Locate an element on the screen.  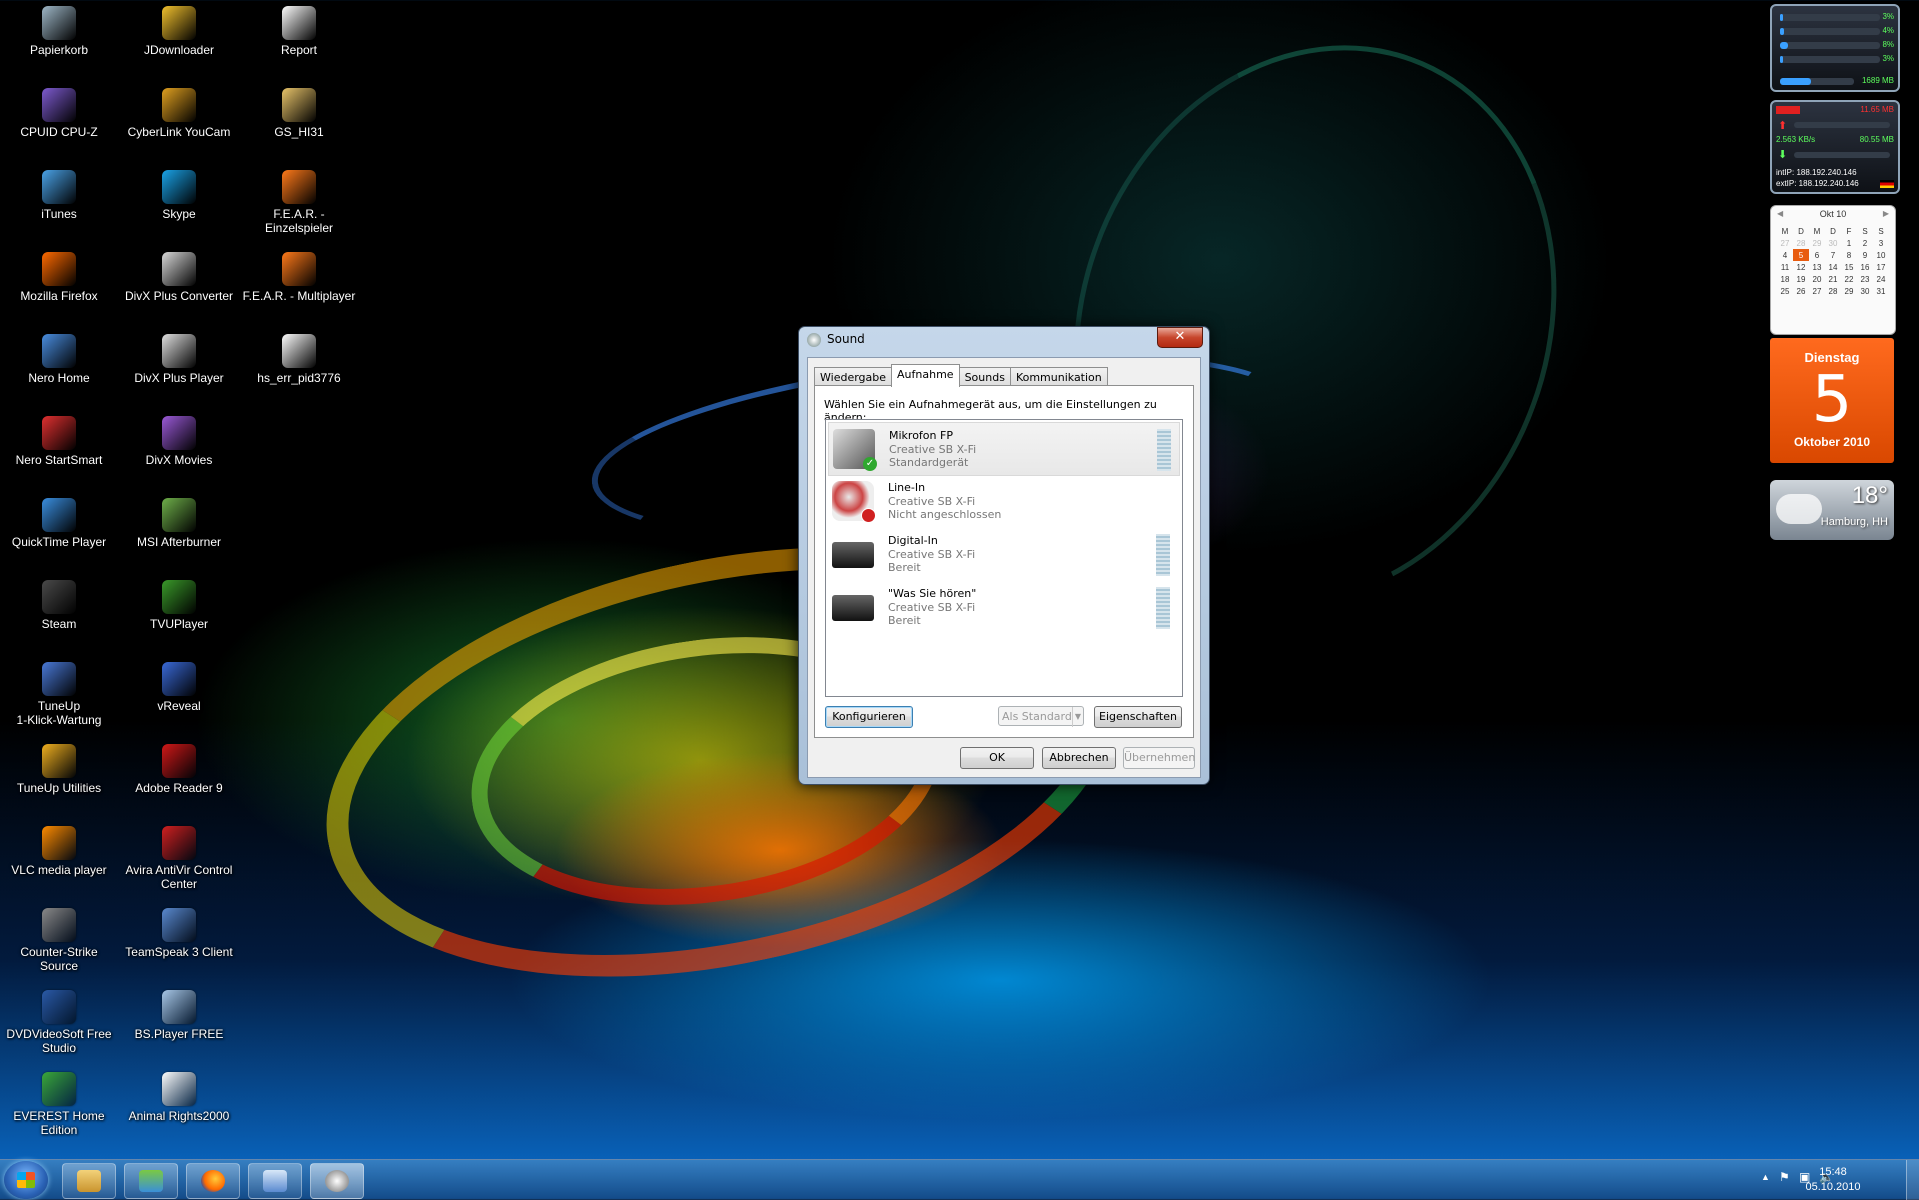
desktop-icon: JDownloader is located at coordinates (179, 31).